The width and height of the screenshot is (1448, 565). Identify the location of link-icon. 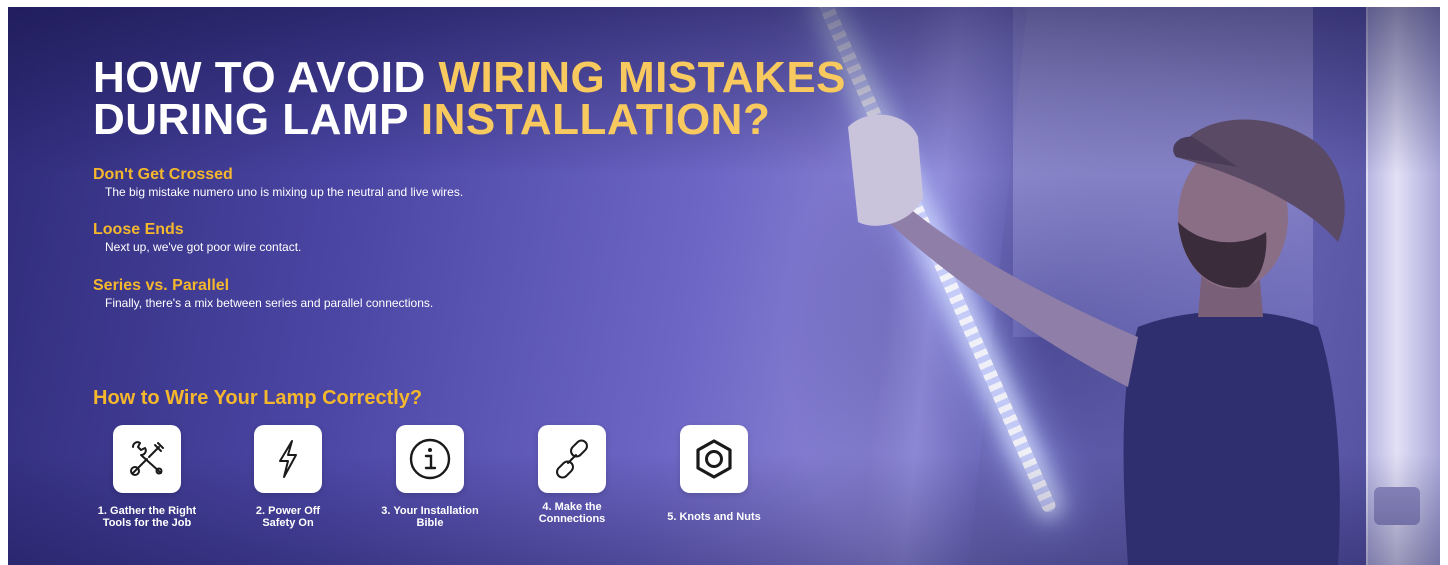
(572, 459).